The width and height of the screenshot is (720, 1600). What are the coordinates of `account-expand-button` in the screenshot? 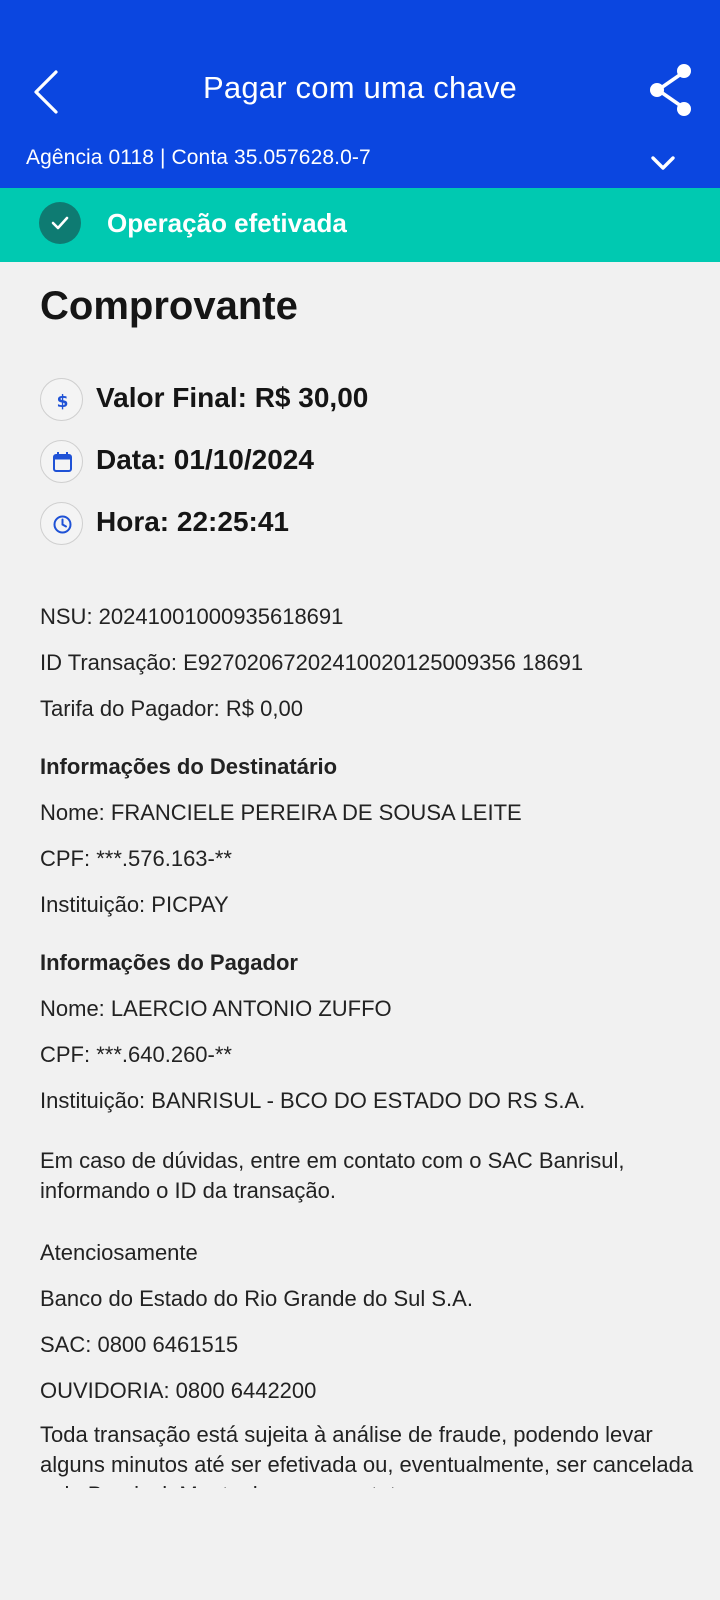 It's located at (663, 163).